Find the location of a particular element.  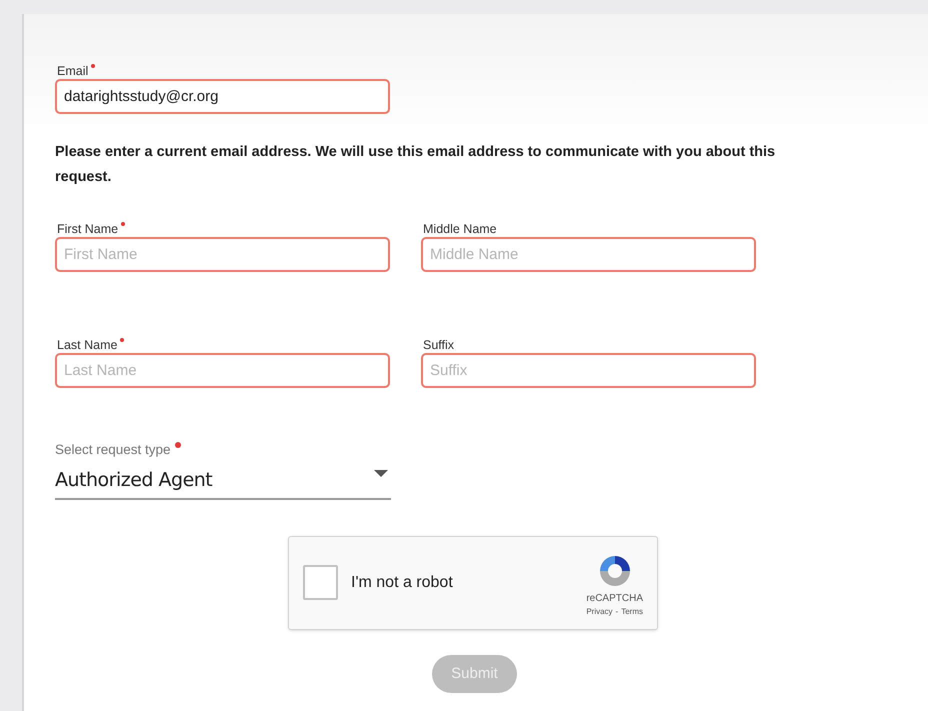

email-notice: Please enter a current email address. We will use this email address to communicate with you about this request. is located at coordinates (415, 165).